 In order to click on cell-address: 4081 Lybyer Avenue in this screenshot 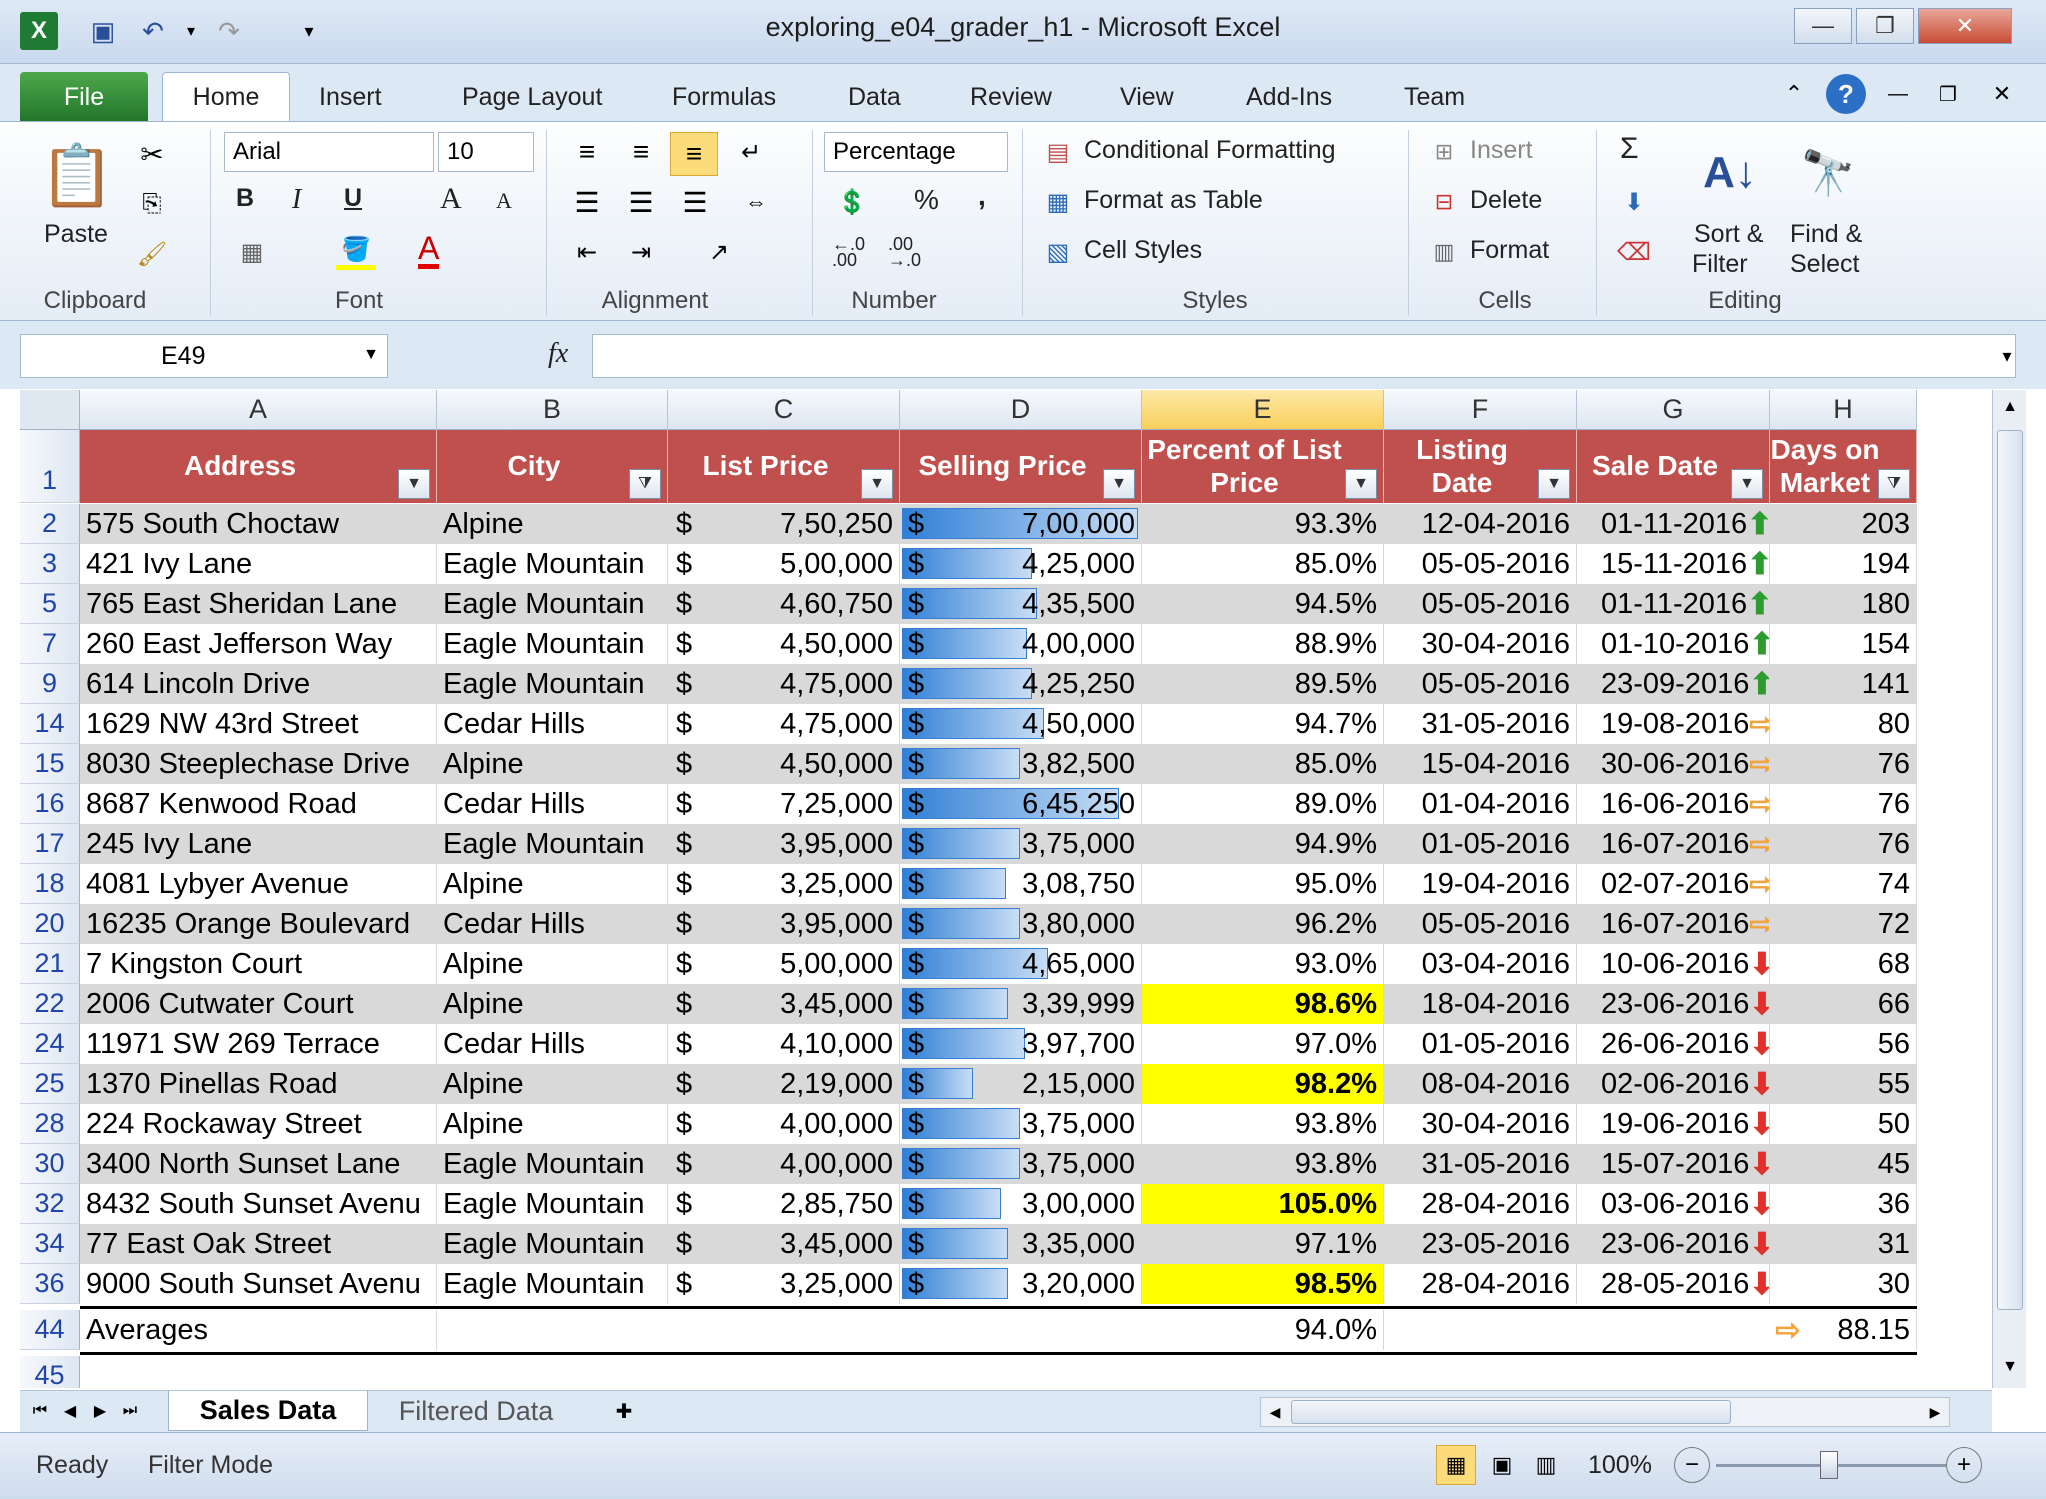, I will do `click(258, 884)`.